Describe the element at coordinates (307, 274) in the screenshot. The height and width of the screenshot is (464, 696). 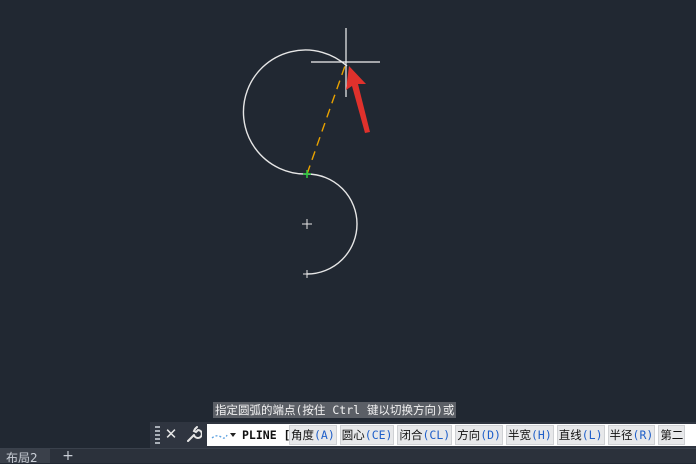
I see `endpoint-marker` at that location.